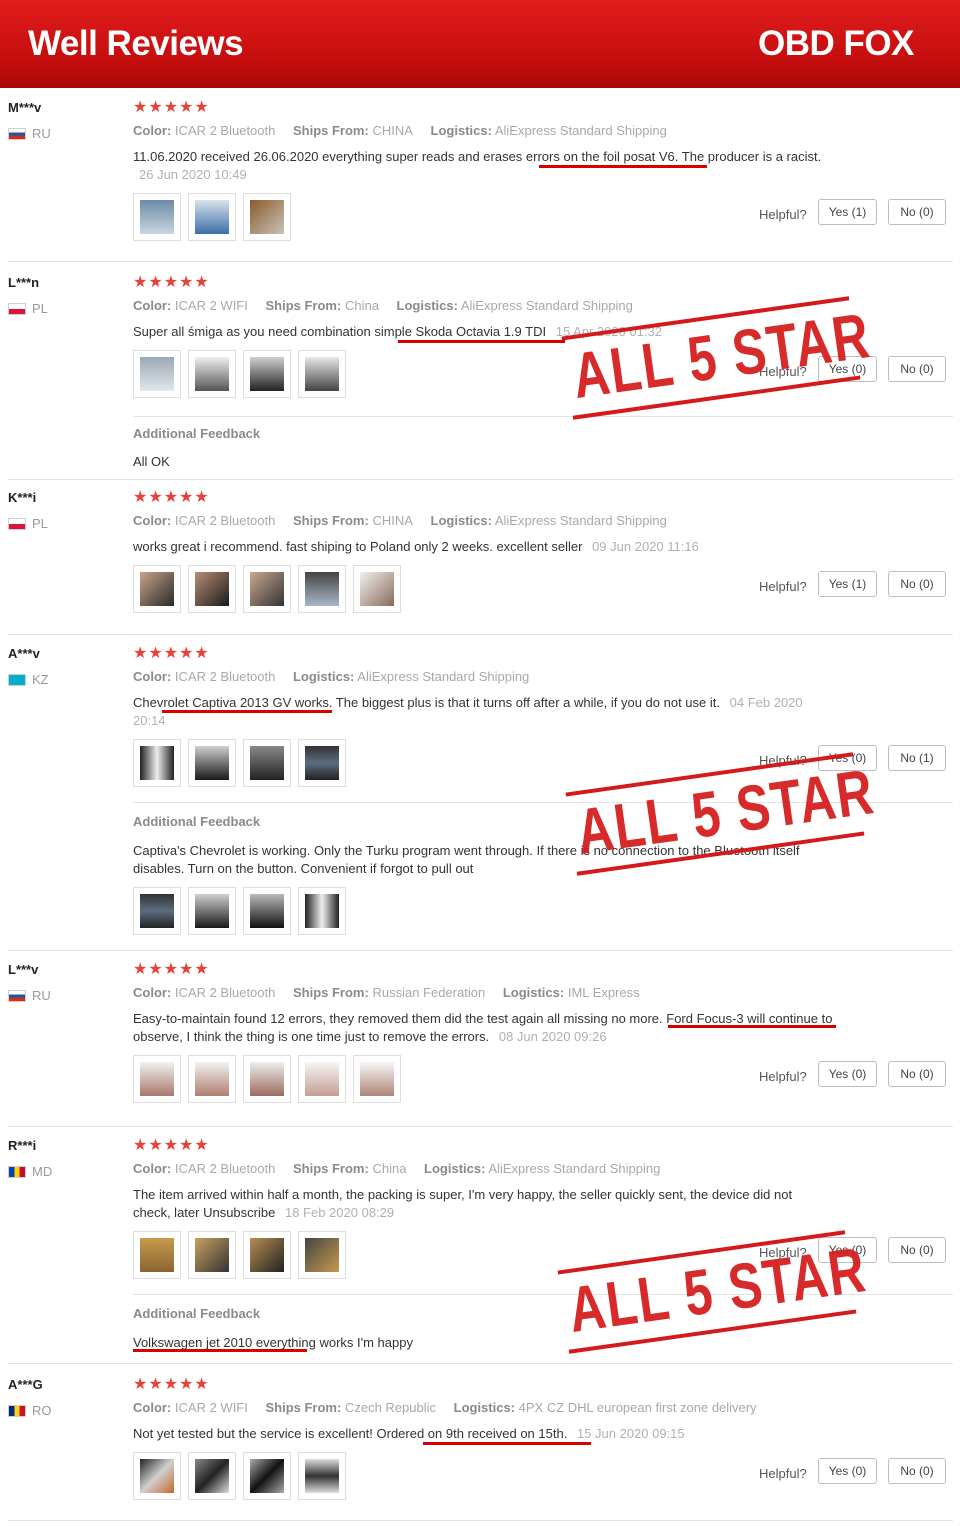  I want to click on highlight-underline, so click(623, 166).